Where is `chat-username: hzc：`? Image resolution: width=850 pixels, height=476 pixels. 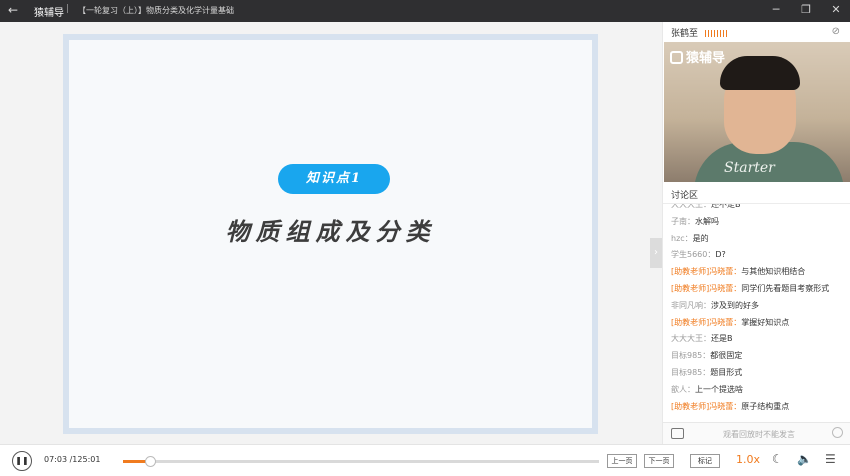 chat-username: hzc： is located at coordinates (682, 238).